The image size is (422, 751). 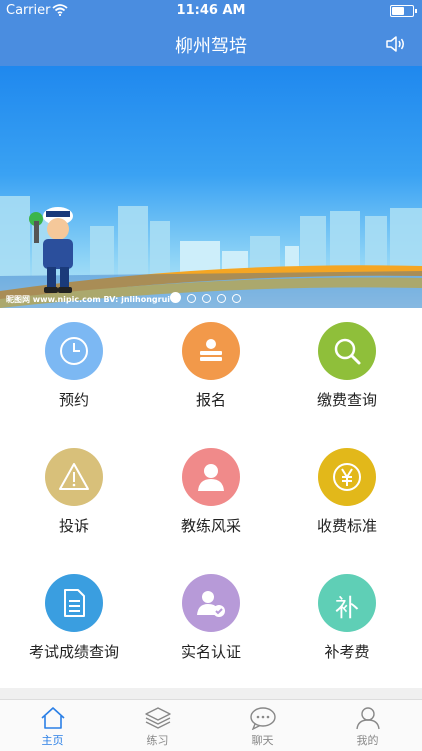 What do you see at coordinates (52, 740) in the screenshot?
I see `tab-label: 主页` at bounding box center [52, 740].